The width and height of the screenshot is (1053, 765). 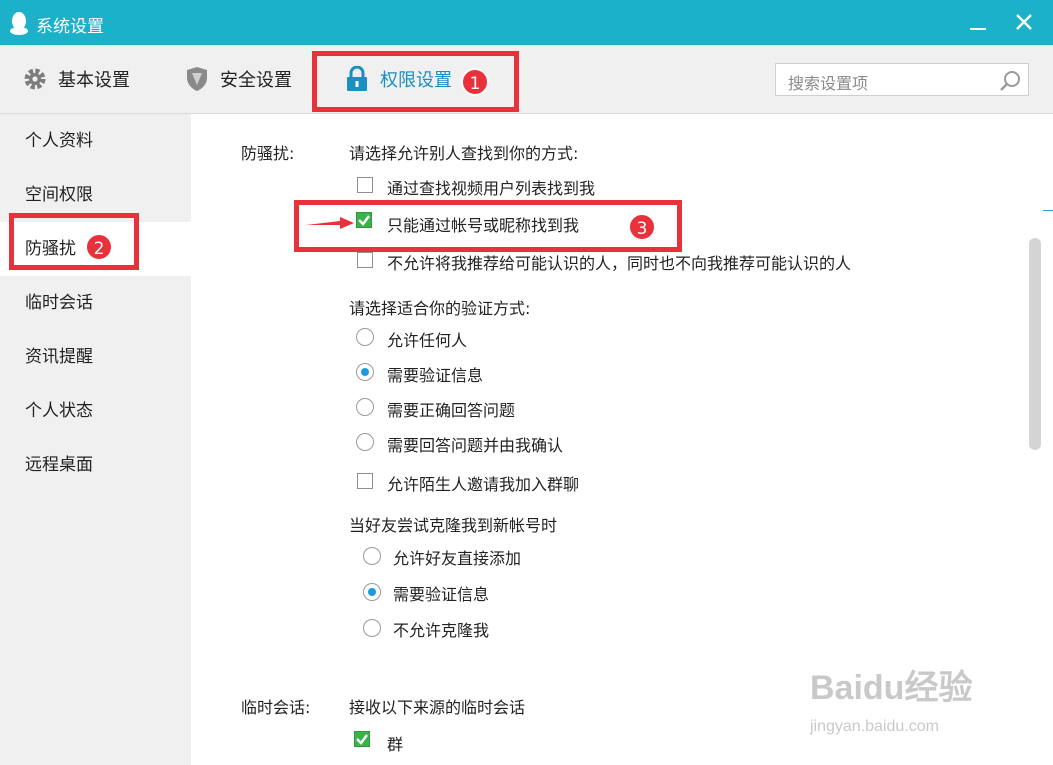 I want to click on step-badge-2: 2, so click(x=99, y=247).